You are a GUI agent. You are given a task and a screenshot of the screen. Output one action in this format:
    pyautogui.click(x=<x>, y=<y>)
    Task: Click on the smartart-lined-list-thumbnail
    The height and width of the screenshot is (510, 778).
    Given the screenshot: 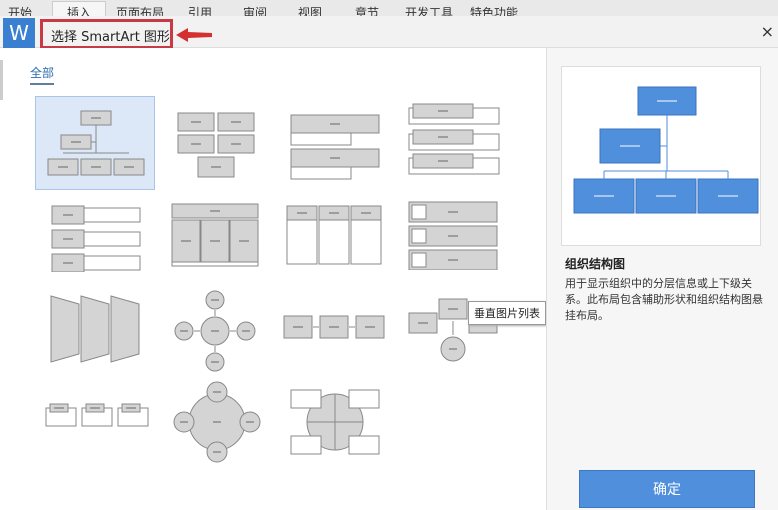 What is the action you would take?
    pyautogui.click(x=452, y=140)
    